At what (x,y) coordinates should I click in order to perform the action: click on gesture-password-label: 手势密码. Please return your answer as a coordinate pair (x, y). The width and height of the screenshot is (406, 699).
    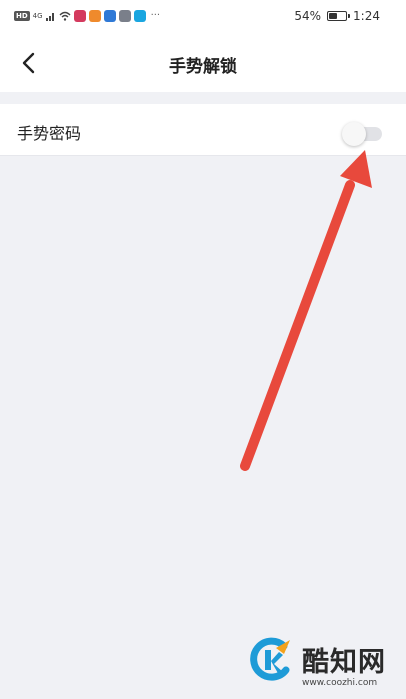
    Looking at the image, I should click on (49, 133).